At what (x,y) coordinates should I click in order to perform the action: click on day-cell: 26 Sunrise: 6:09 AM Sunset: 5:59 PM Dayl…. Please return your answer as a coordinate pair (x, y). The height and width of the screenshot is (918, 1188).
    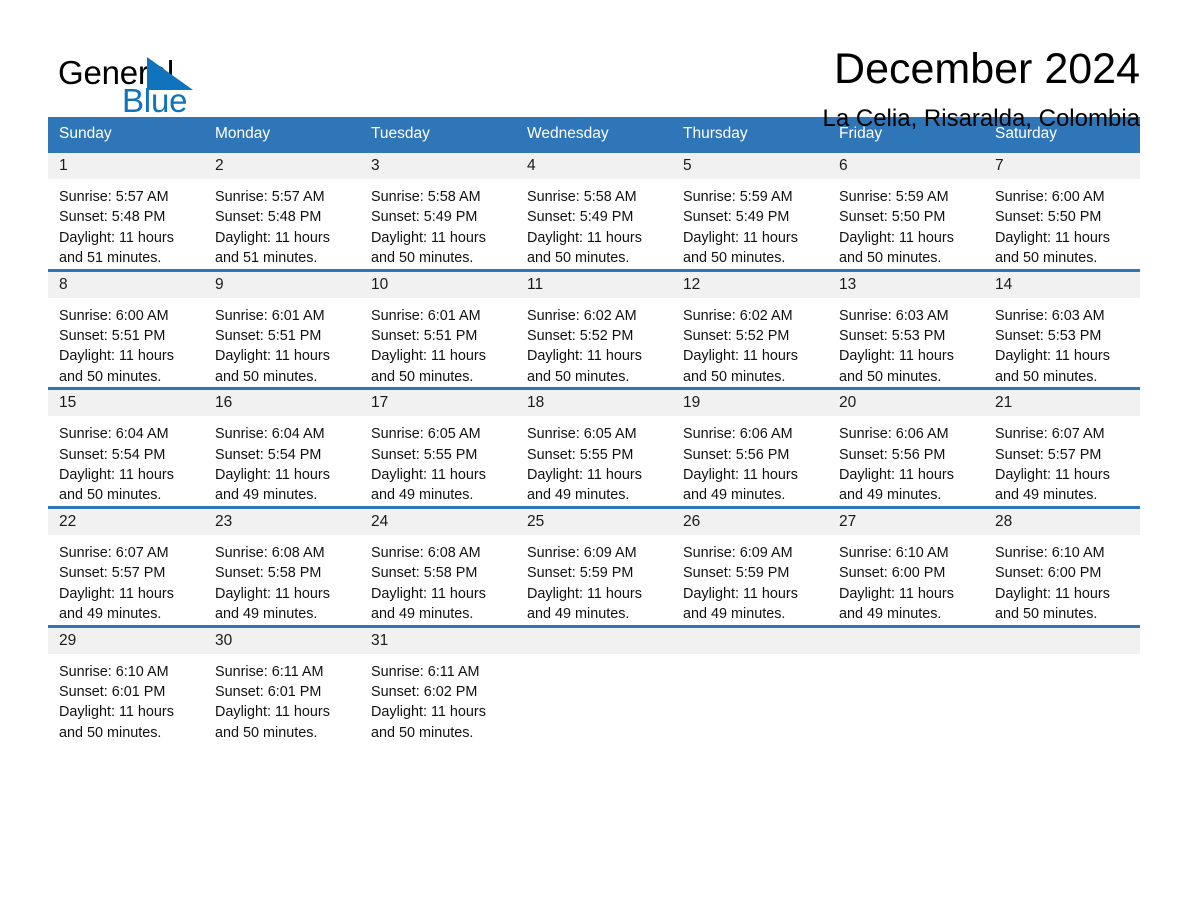
    Looking at the image, I should click on (750, 566).